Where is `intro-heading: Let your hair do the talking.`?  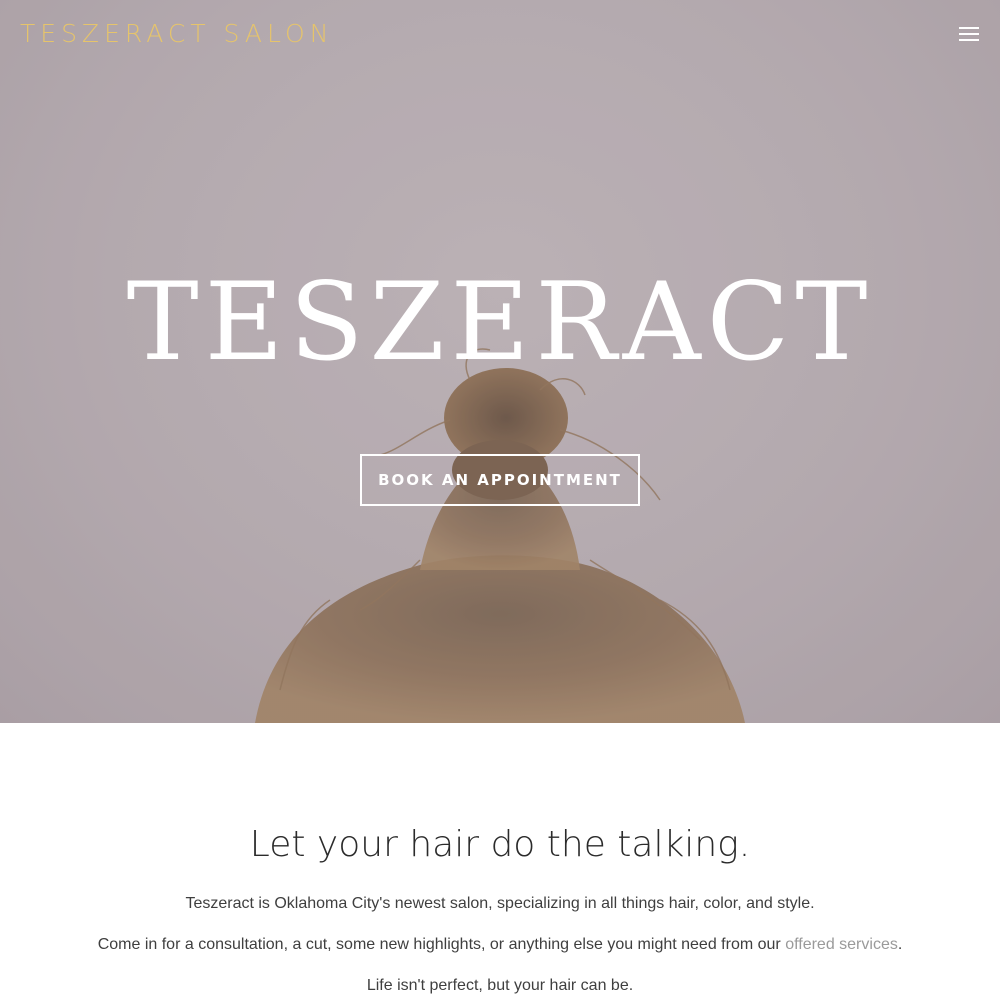 intro-heading: Let your hair do the talking. is located at coordinates (500, 844).